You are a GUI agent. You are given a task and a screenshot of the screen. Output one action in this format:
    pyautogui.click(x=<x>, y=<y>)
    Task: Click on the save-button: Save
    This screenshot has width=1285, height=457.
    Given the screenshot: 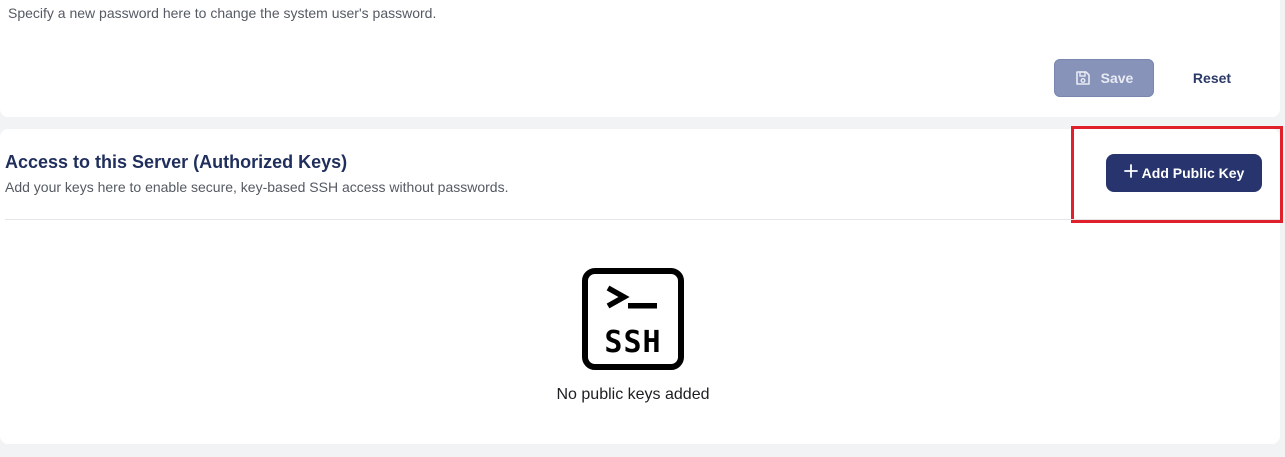 What is the action you would take?
    pyautogui.click(x=1104, y=78)
    